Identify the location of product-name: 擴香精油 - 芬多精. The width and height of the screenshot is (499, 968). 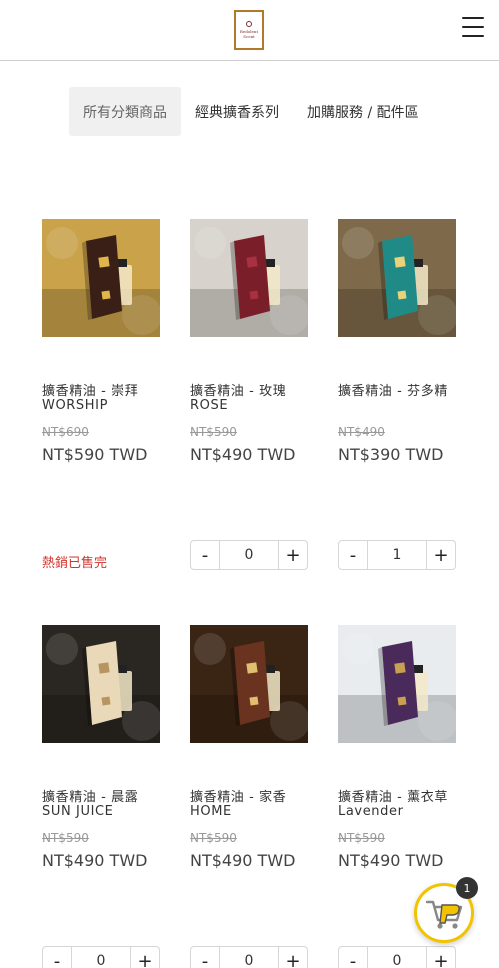
(397, 392).